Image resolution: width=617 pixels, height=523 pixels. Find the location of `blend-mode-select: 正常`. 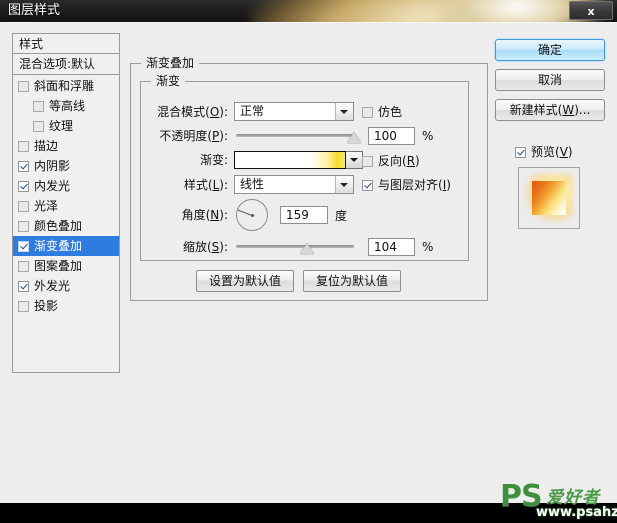

blend-mode-select: 正常 is located at coordinates (294, 111).